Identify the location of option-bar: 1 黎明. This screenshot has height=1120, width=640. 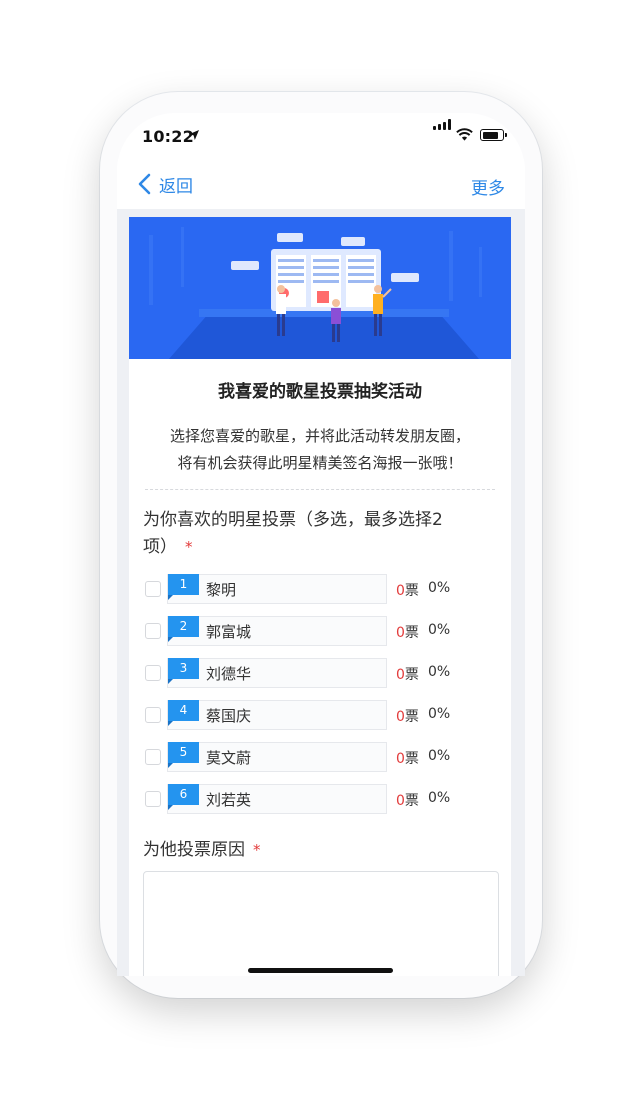
(277, 589).